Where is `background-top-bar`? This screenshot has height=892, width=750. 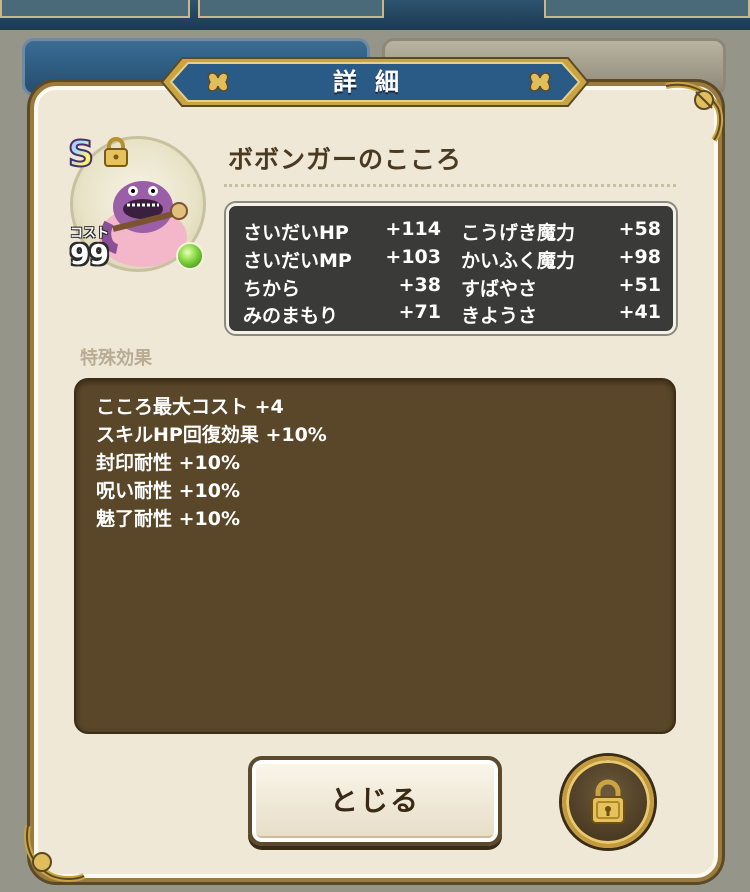
background-top-bar is located at coordinates (375, 15).